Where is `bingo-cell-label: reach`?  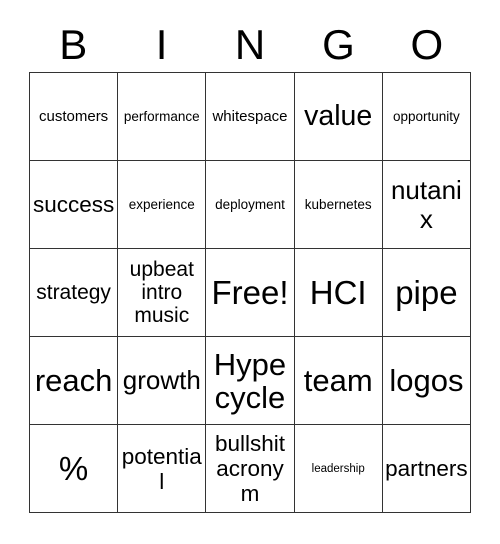
bingo-cell-label: reach is located at coordinates (73, 380).